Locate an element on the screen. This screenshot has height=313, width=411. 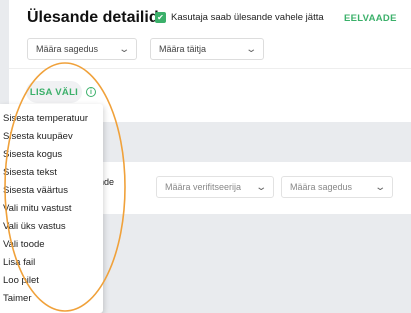
menu-item-date: Sisesta kuupäev is located at coordinates (38, 136).